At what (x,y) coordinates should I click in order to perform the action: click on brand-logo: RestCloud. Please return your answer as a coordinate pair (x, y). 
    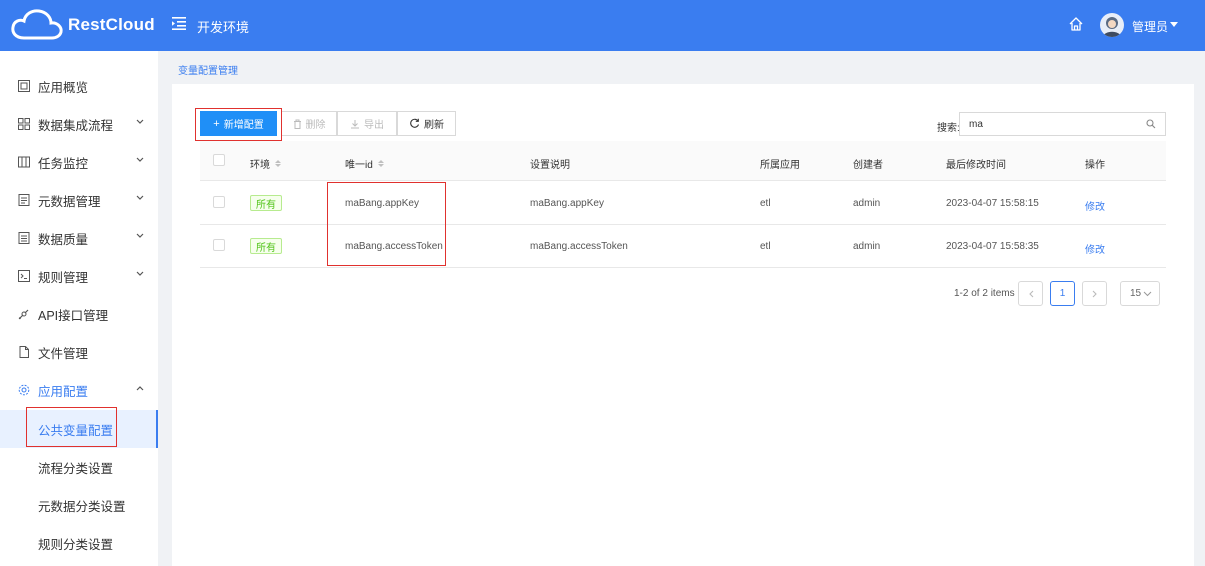
    Looking at the image, I should click on (82, 25).